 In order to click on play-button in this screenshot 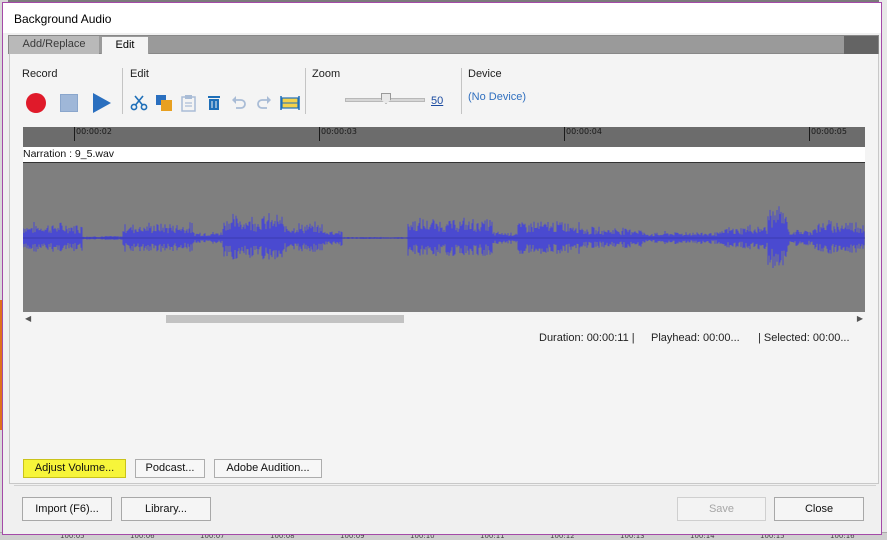, I will do `click(102, 103)`.